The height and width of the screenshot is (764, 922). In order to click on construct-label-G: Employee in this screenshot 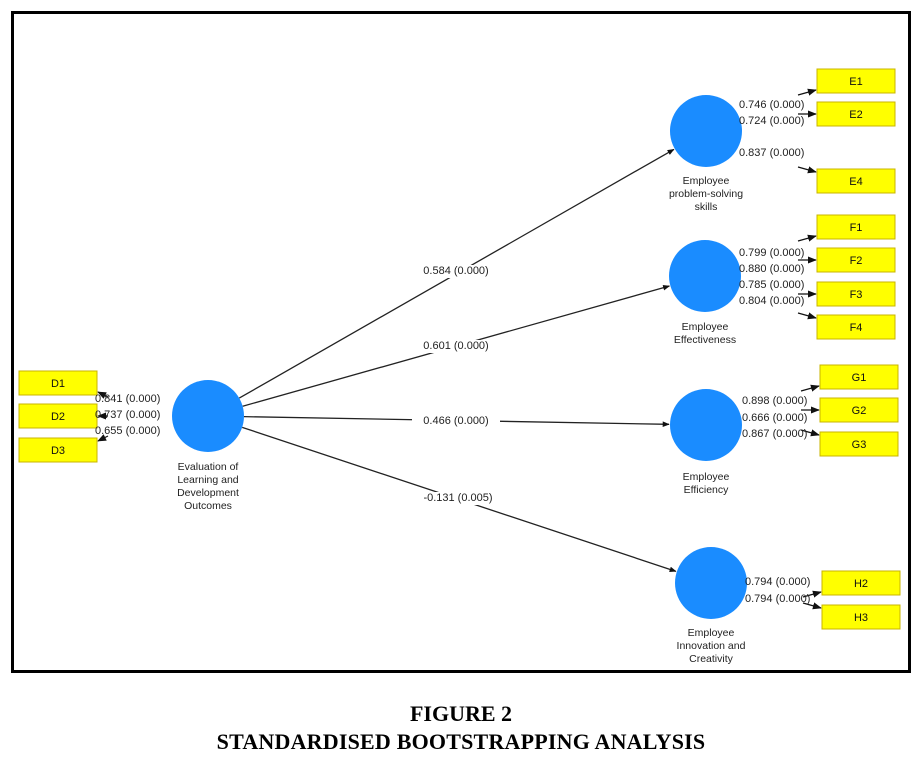, I will do `click(706, 477)`.